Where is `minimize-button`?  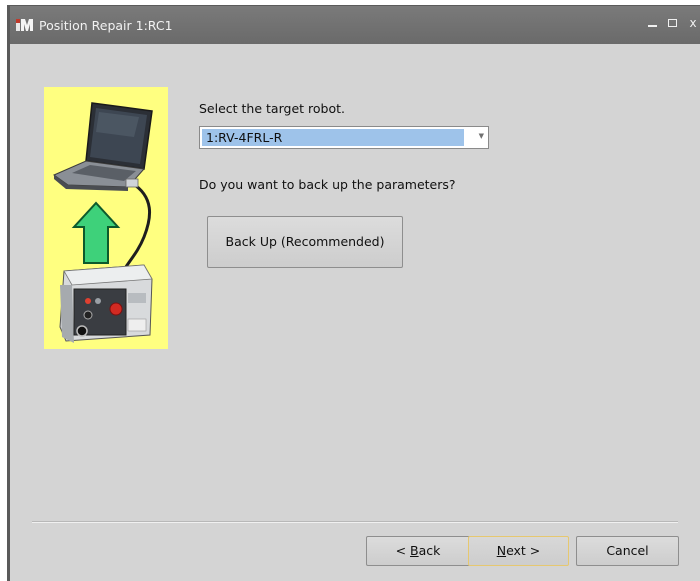 minimize-button is located at coordinates (653, 23).